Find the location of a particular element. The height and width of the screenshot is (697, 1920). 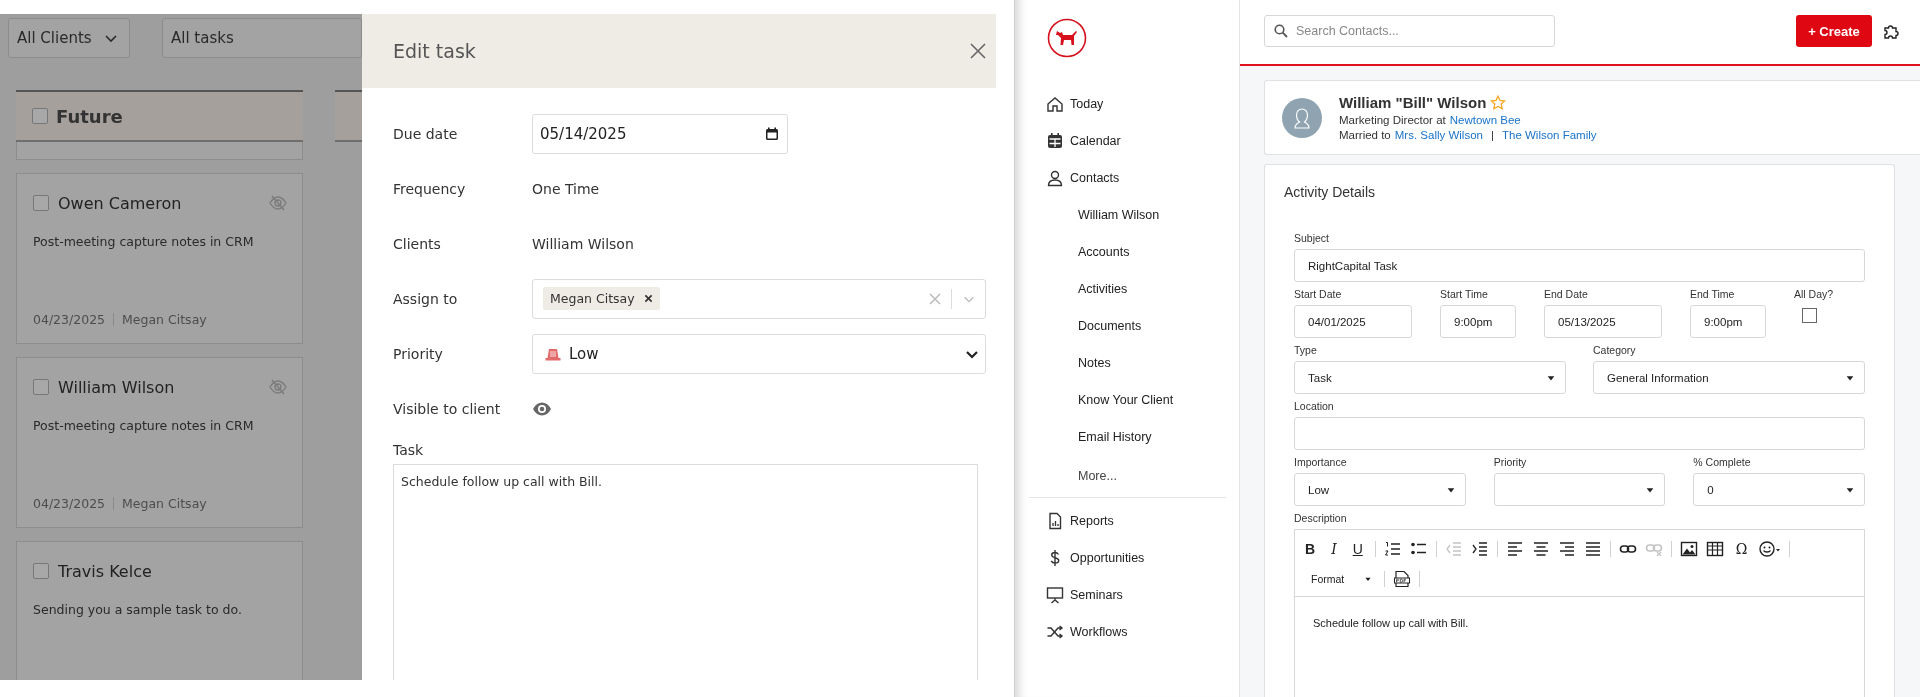

image-icon is located at coordinates (1688, 549).